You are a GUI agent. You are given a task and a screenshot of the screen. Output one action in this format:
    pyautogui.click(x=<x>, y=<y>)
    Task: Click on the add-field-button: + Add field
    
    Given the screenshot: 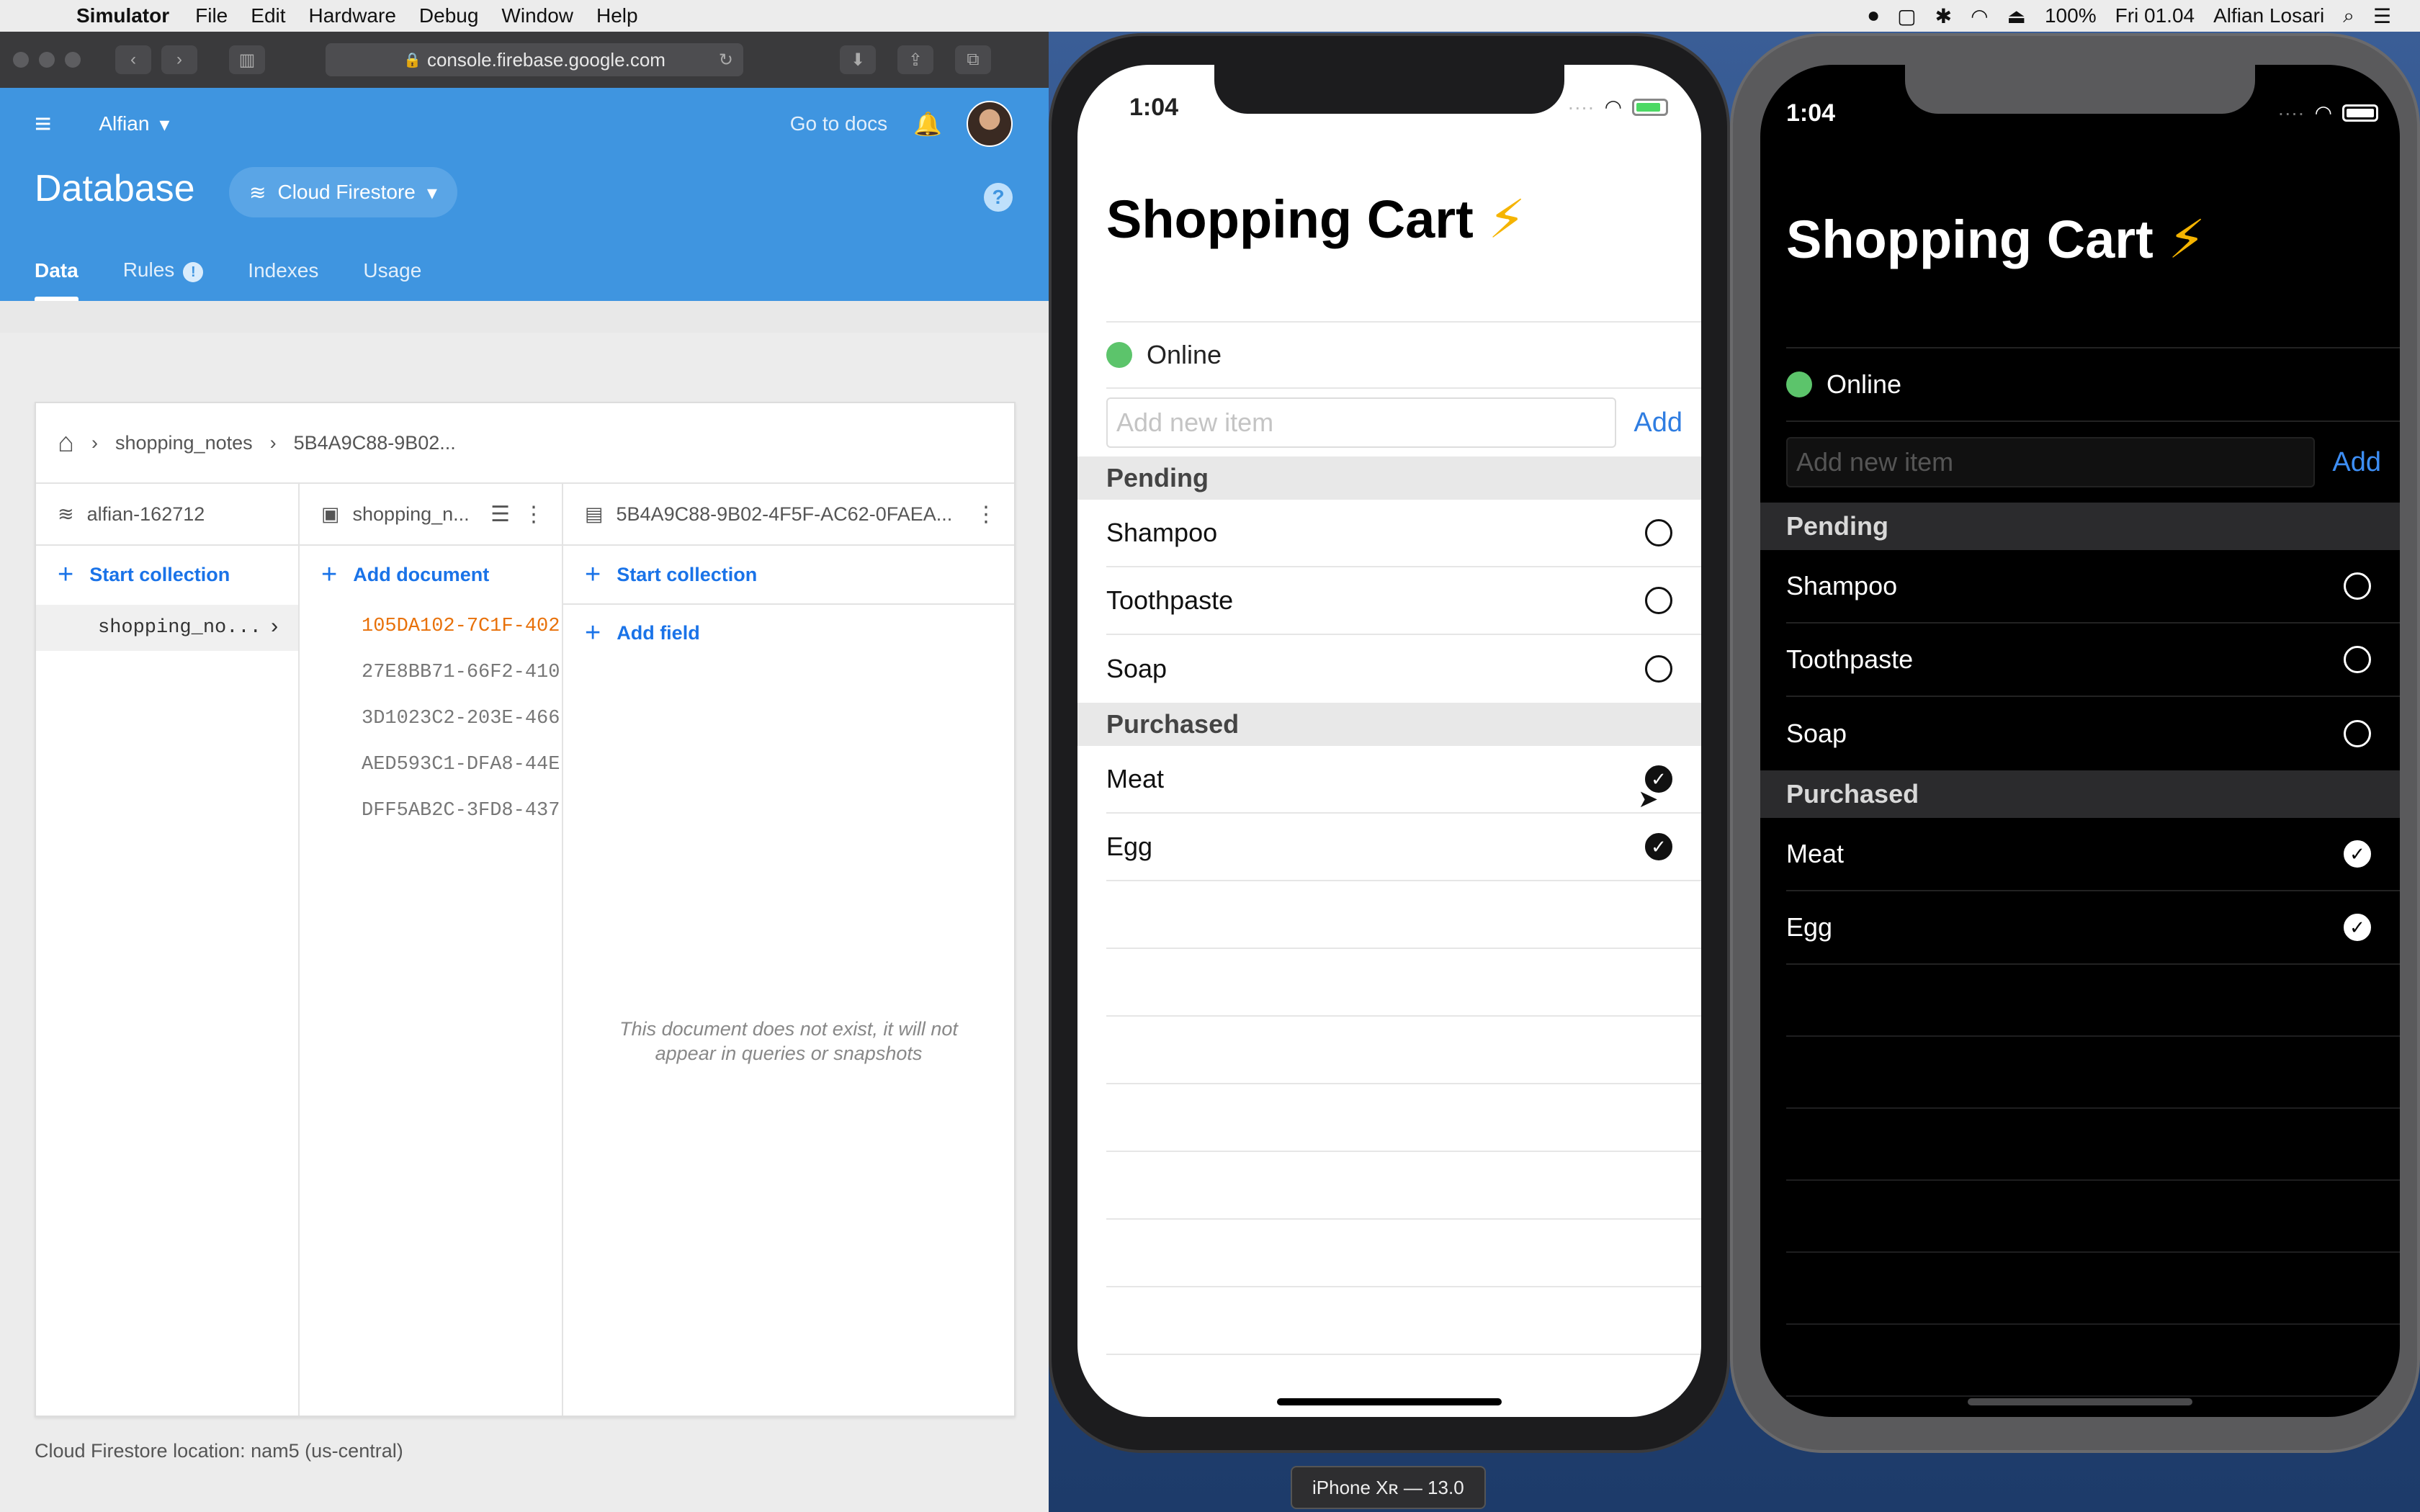 What is the action you would take?
    pyautogui.click(x=788, y=632)
    